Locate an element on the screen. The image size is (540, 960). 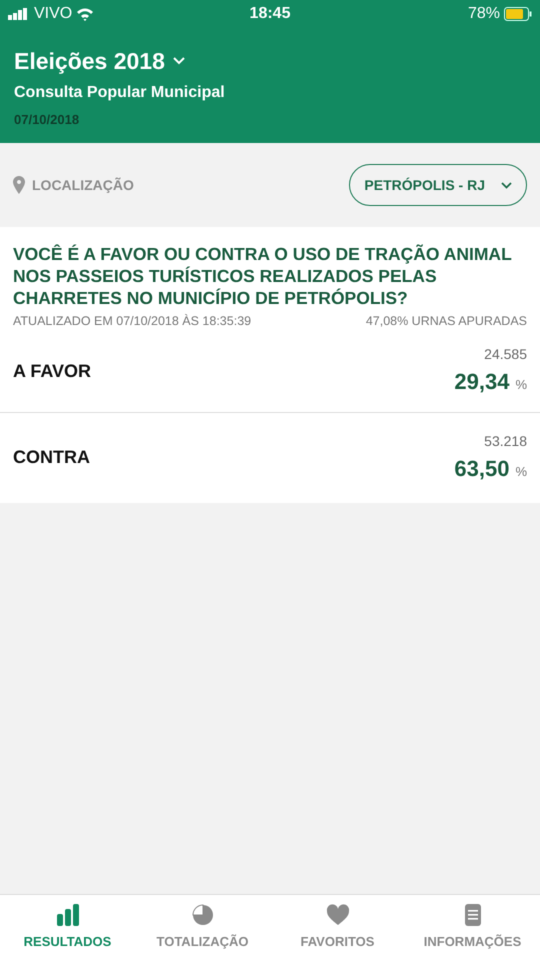
location-pin-icon is located at coordinates (19, 185).